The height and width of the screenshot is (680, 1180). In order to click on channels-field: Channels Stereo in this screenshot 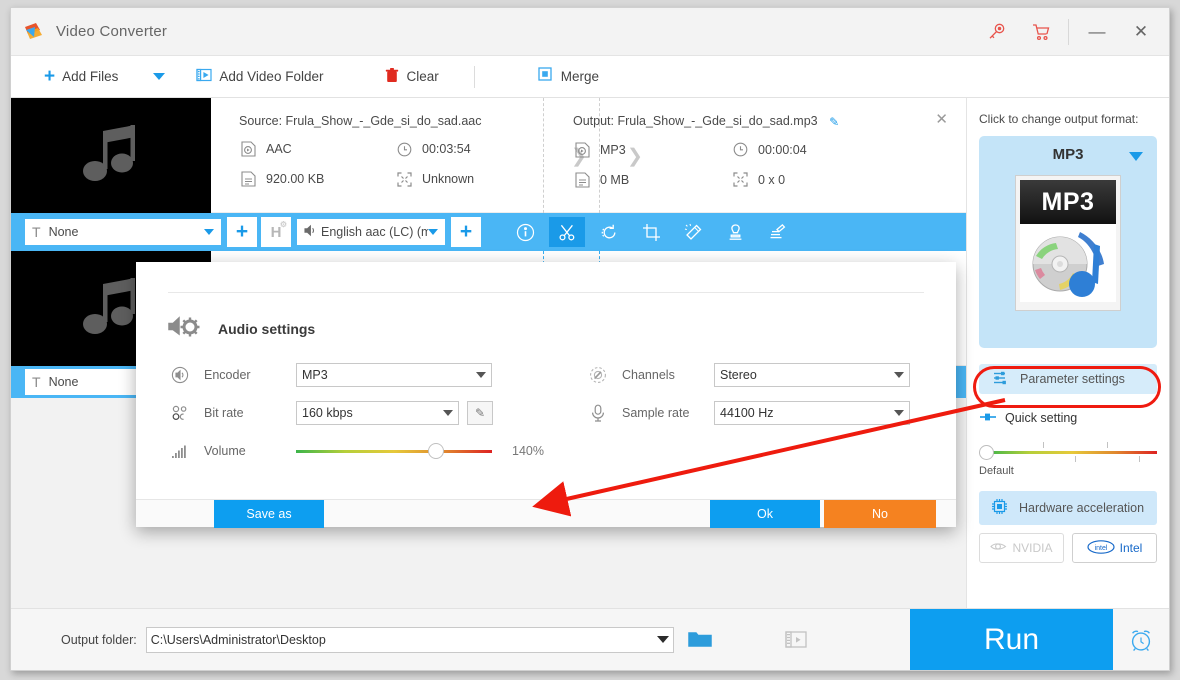, I will do `click(761, 375)`.